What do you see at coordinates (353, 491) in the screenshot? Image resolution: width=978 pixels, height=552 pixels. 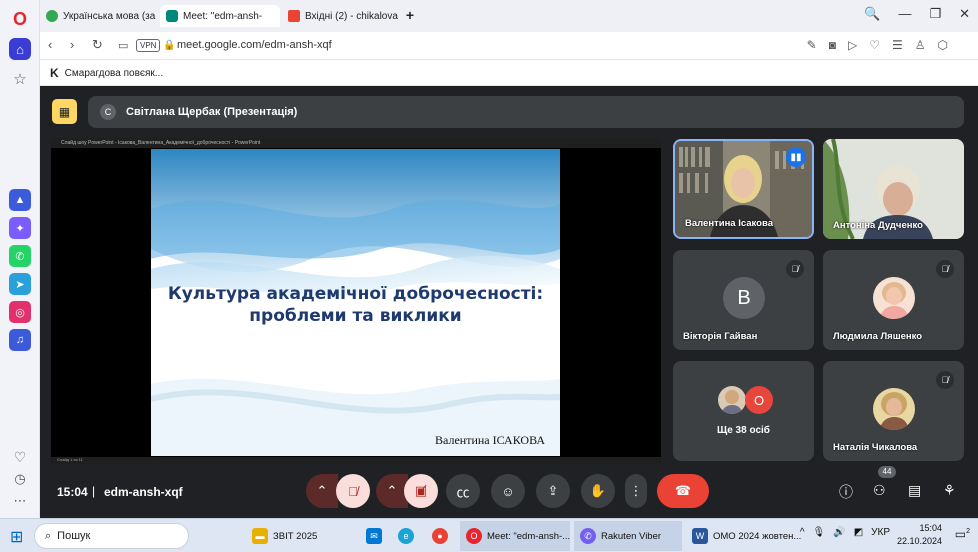 I see `mic-toggle-button: 🎙̸` at bounding box center [353, 491].